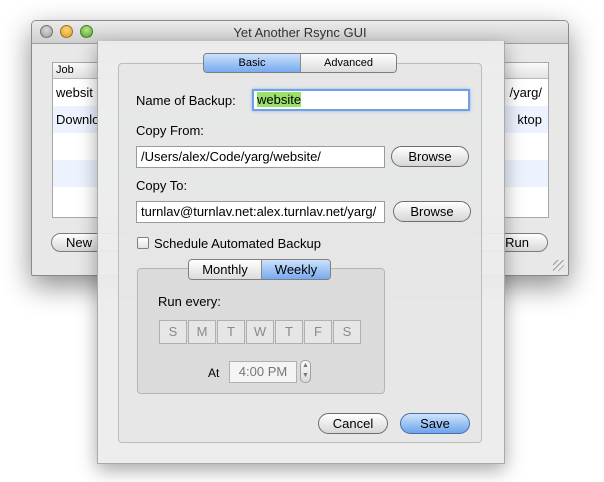 The width and height of the screenshot is (604, 482). What do you see at coordinates (305, 376) in the screenshot?
I see `stepper-down-icon: ▼` at bounding box center [305, 376].